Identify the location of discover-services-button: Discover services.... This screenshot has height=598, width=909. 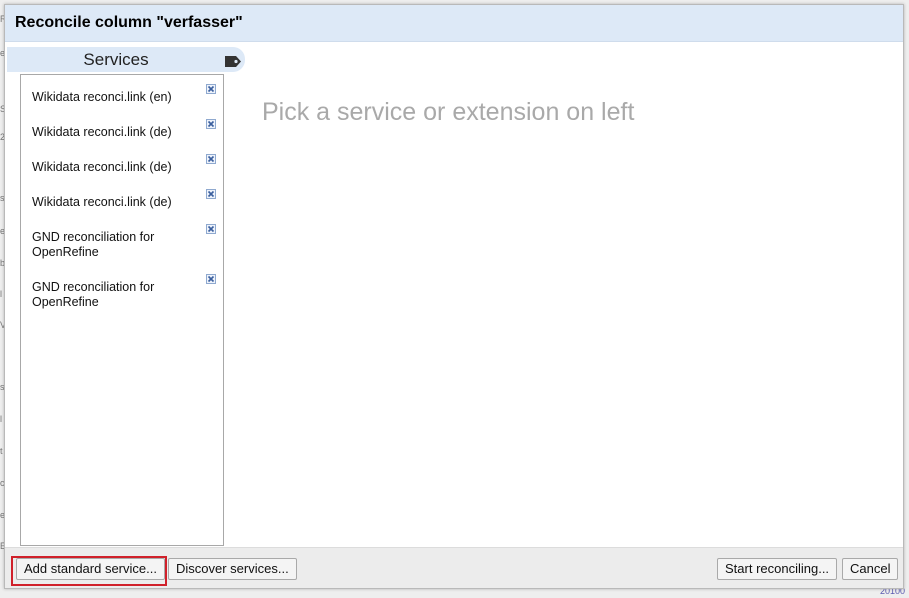
(232, 569).